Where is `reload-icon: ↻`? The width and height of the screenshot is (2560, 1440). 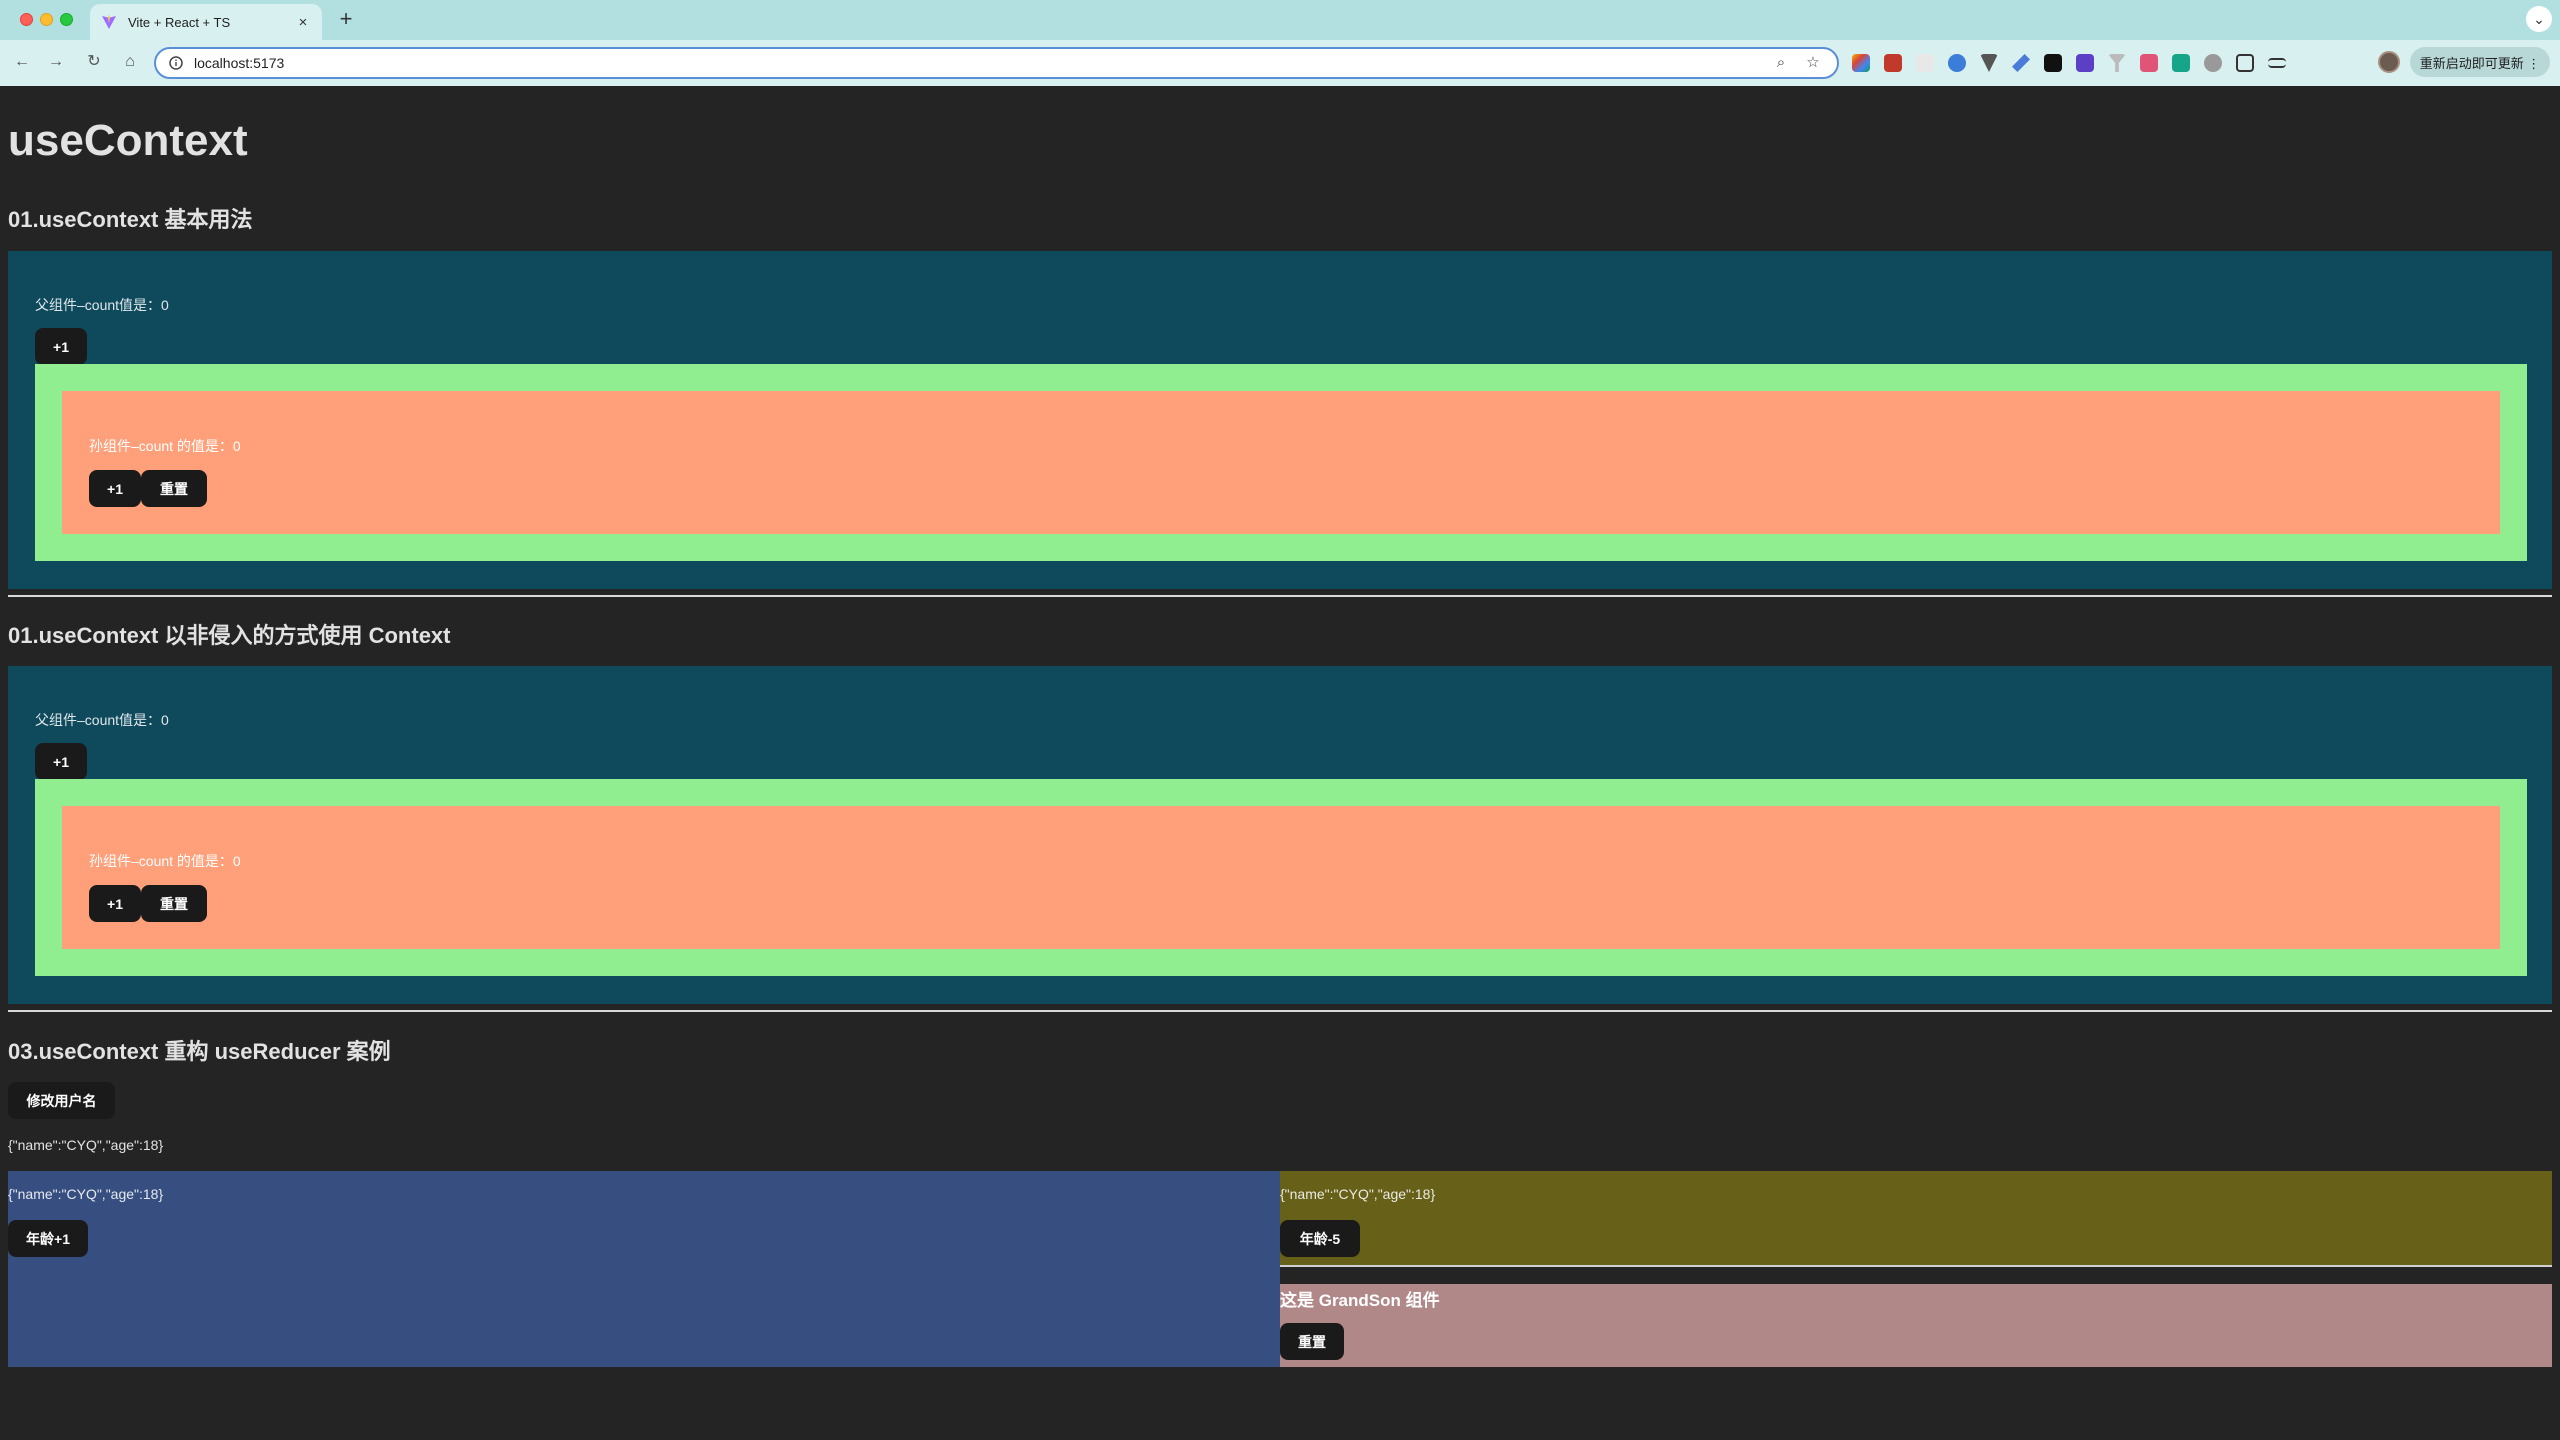 reload-icon: ↻ is located at coordinates (94, 62).